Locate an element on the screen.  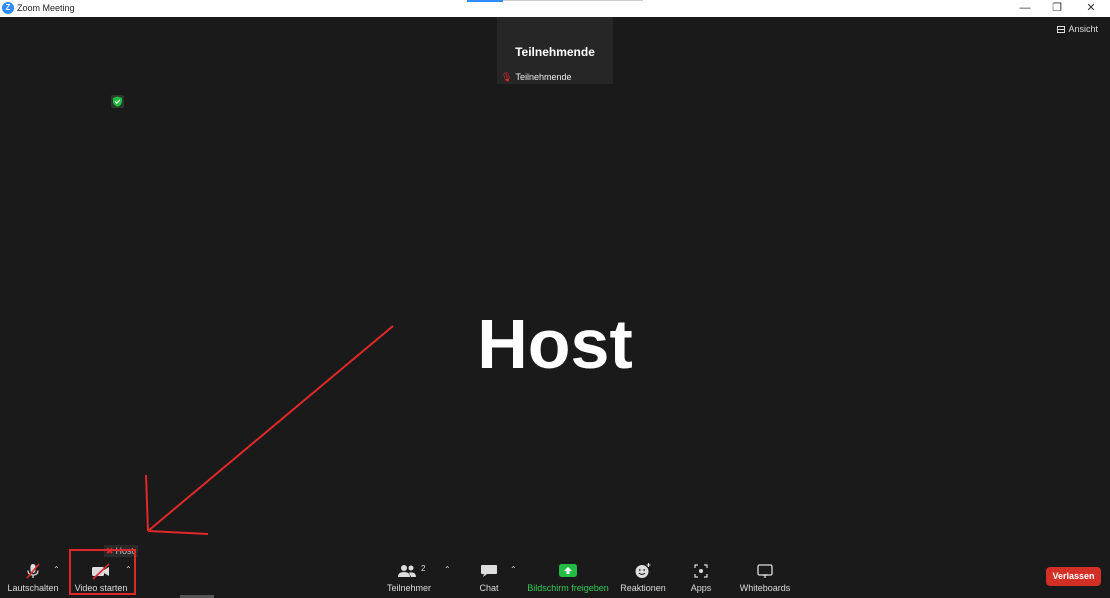
reactions-label: Reaktionen is located at coordinates (643, 588).